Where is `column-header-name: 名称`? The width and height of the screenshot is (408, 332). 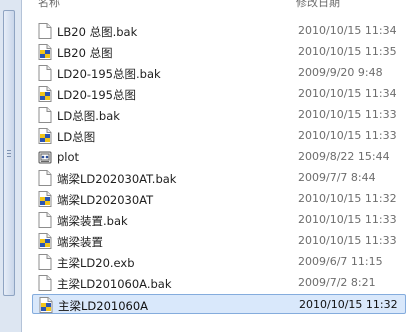
column-header-name: 名称 is located at coordinates (49, 5).